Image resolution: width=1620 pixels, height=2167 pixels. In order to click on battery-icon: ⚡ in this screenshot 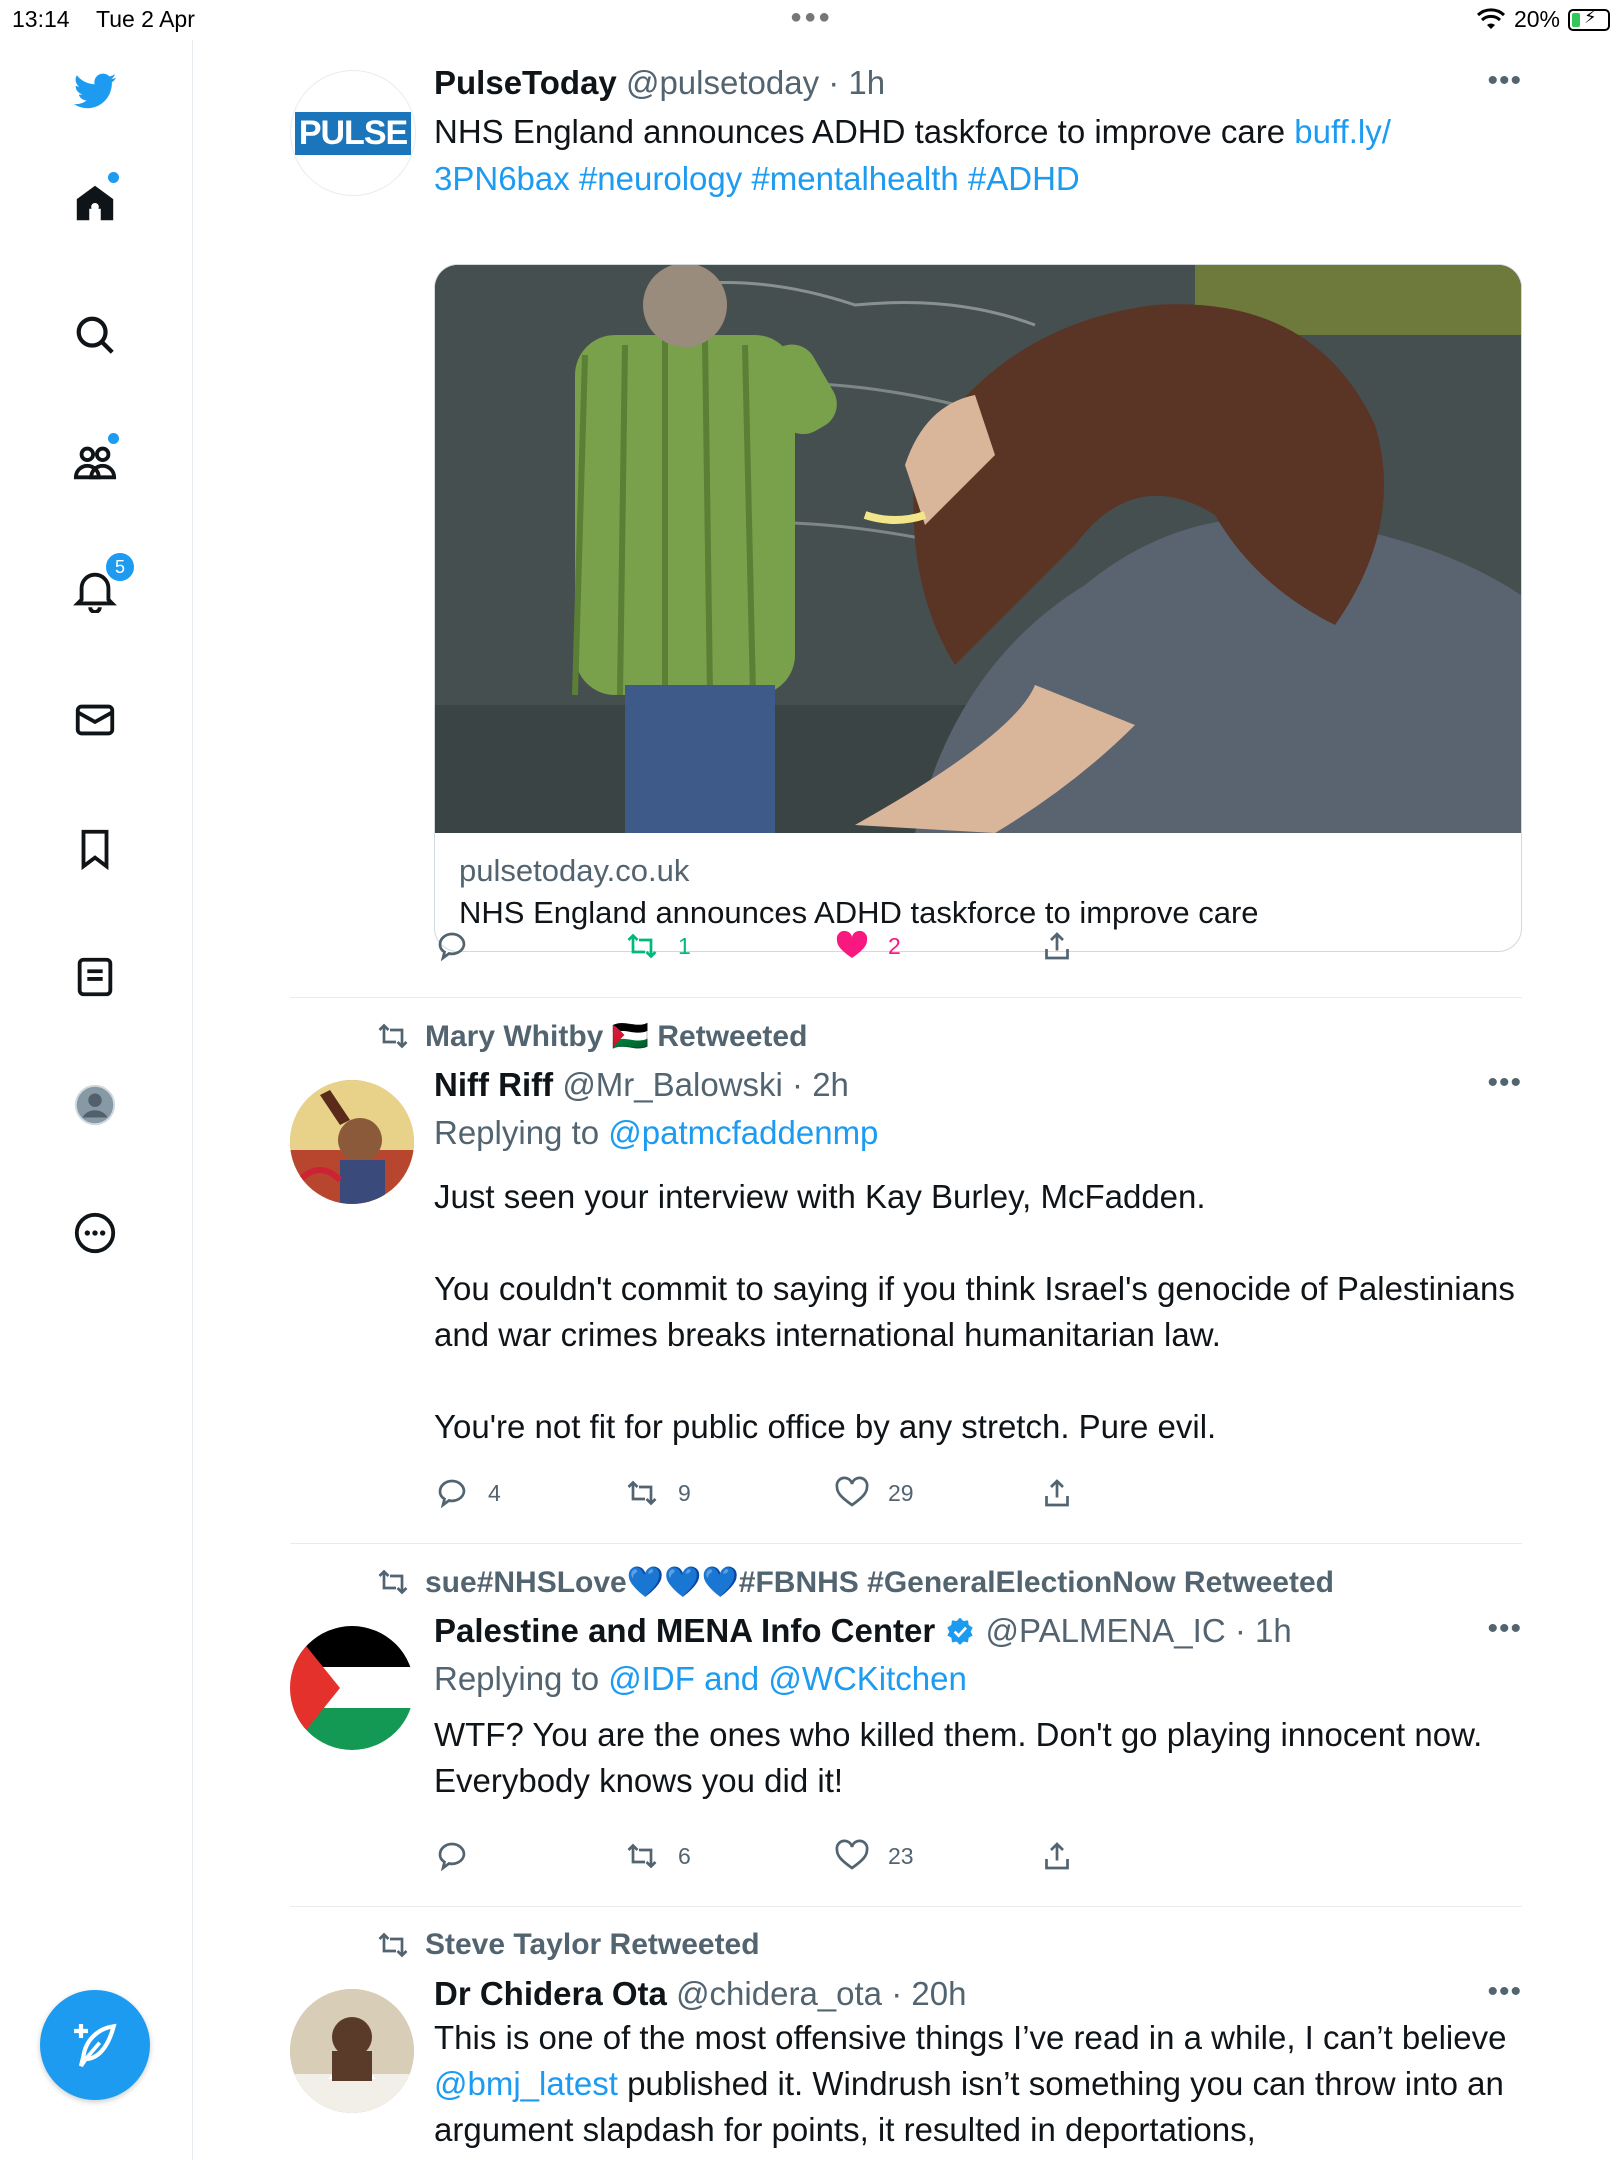, I will do `click(1589, 19)`.